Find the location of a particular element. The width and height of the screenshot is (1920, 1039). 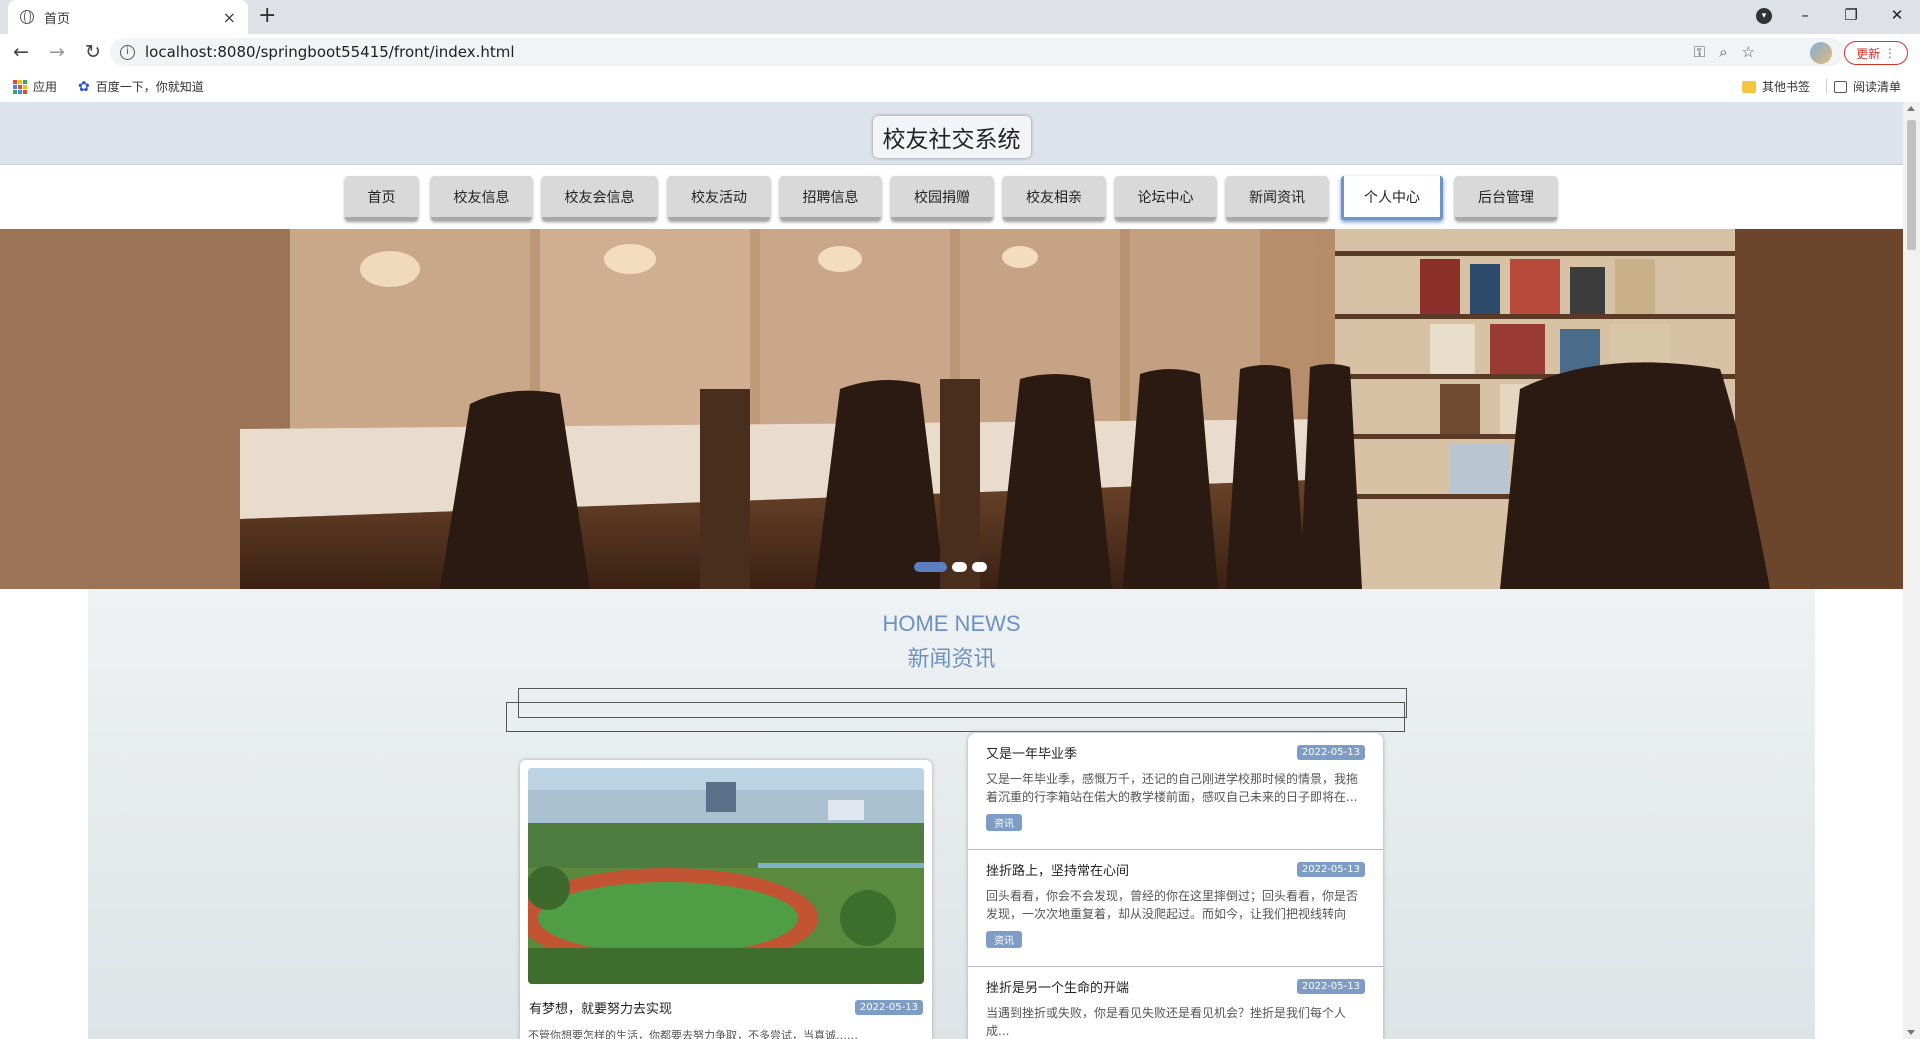

restore-button: ❐ is located at coordinates (1851, 15).